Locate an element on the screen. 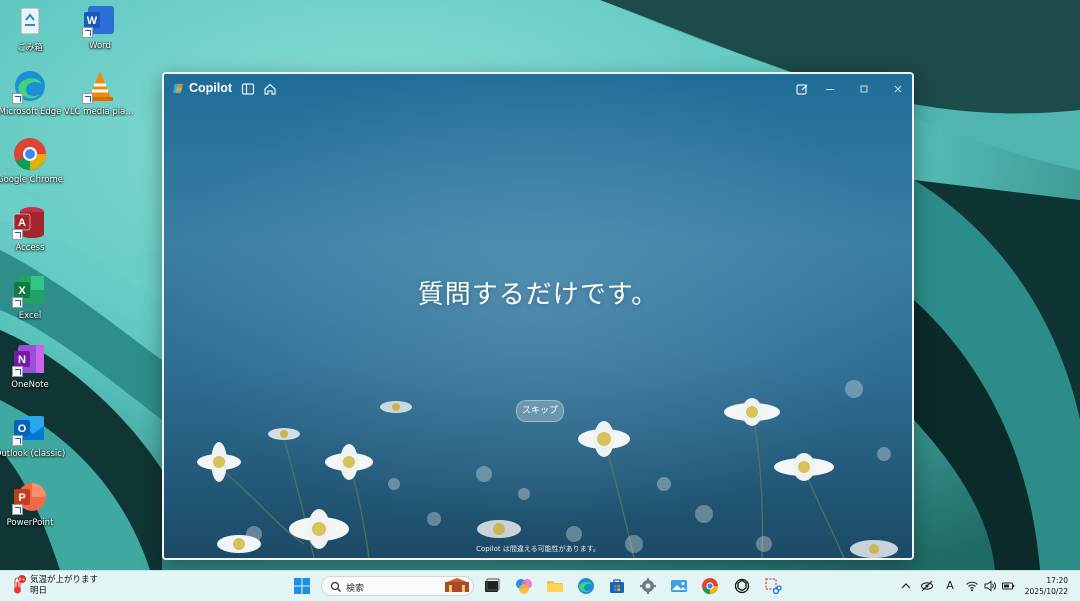 This screenshot has width=1080, height=601. desktop-icon-label: ごみ箱 is located at coordinates (30, 48).